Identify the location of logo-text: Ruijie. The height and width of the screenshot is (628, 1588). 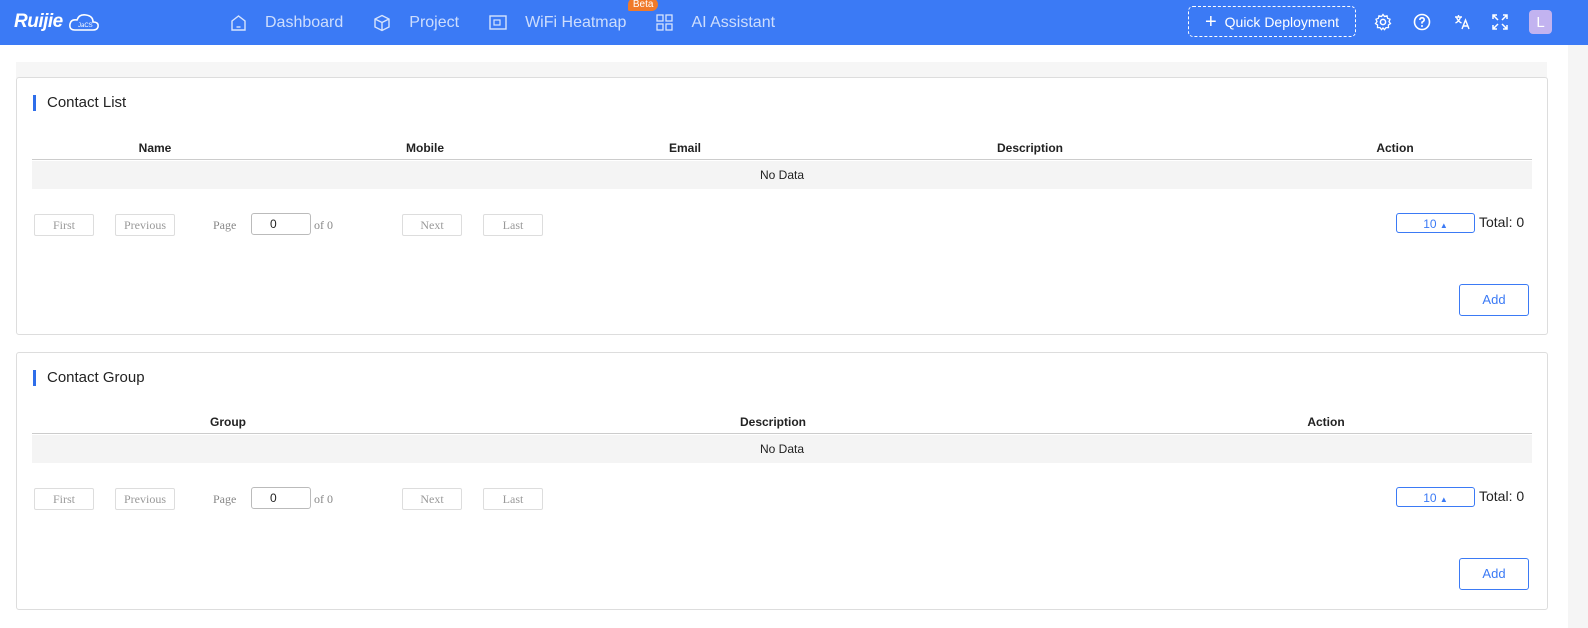
(38, 21).